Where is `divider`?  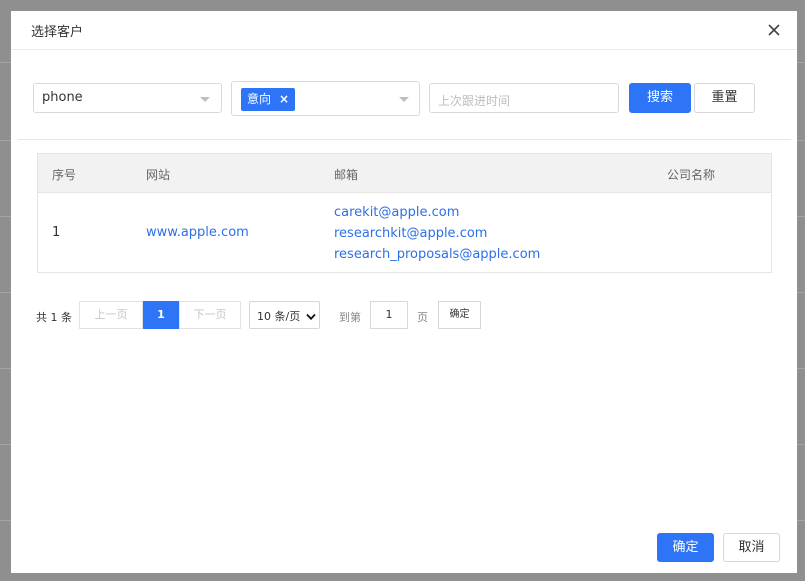
divider is located at coordinates (404, 139).